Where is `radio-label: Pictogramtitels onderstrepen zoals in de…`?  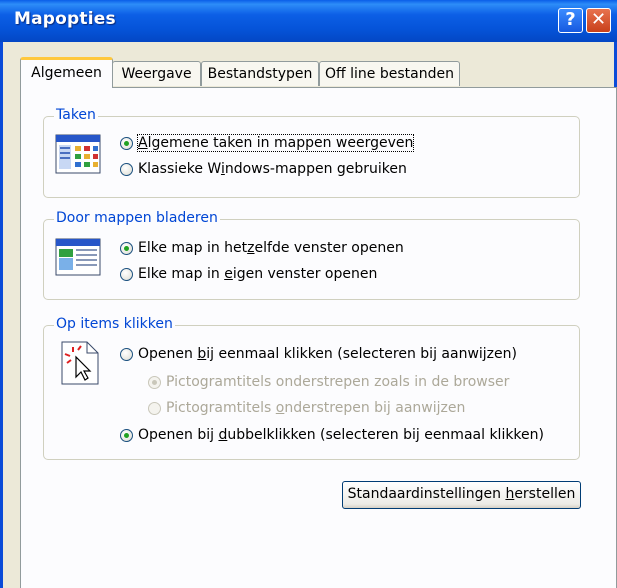 radio-label: Pictogramtitels onderstrepen zoals in de… is located at coordinates (338, 382).